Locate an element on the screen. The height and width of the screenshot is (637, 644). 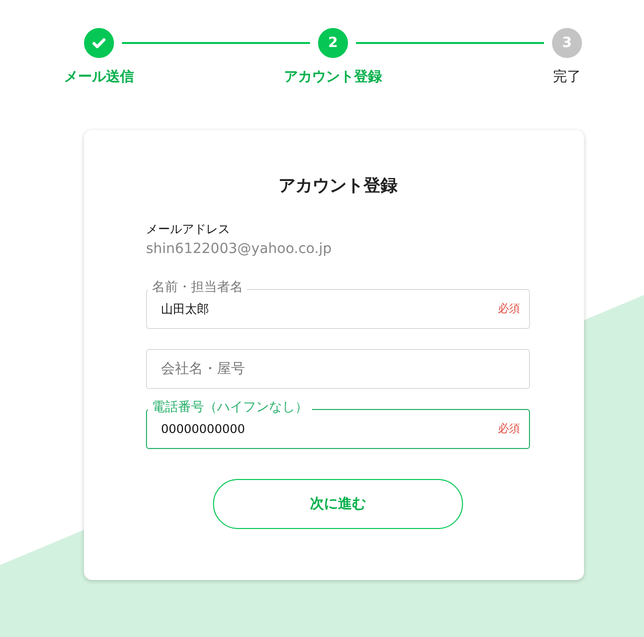
step-label: 完了 is located at coordinates (567, 77).